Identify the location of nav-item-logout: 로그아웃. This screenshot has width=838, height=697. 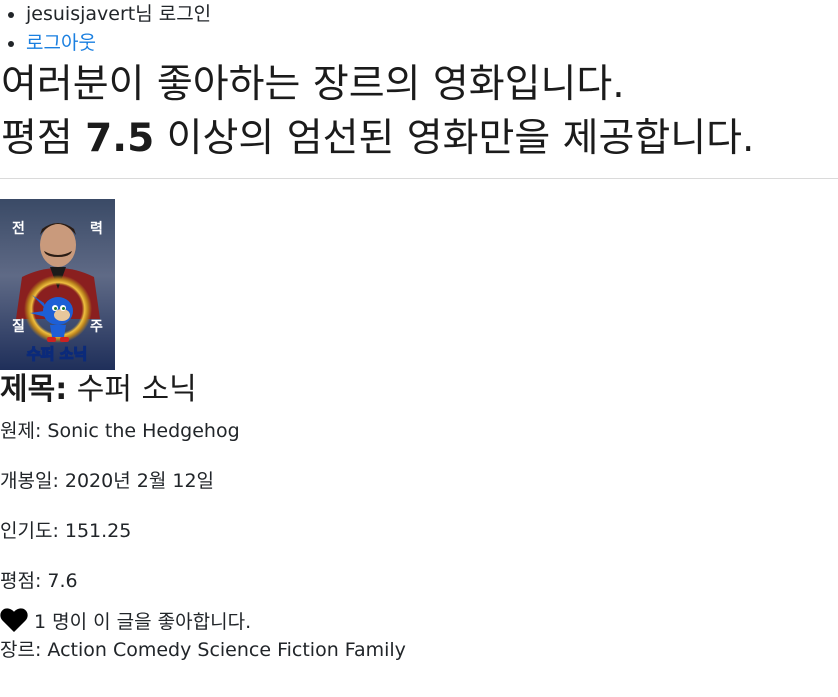
(432, 43).